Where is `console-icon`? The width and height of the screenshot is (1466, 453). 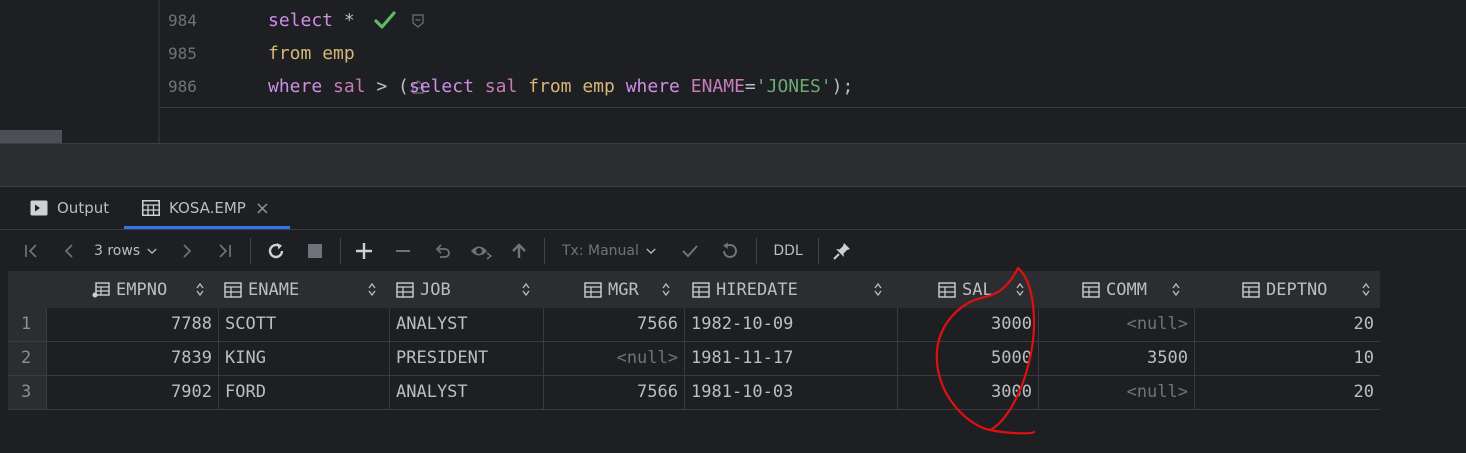 console-icon is located at coordinates (39, 208).